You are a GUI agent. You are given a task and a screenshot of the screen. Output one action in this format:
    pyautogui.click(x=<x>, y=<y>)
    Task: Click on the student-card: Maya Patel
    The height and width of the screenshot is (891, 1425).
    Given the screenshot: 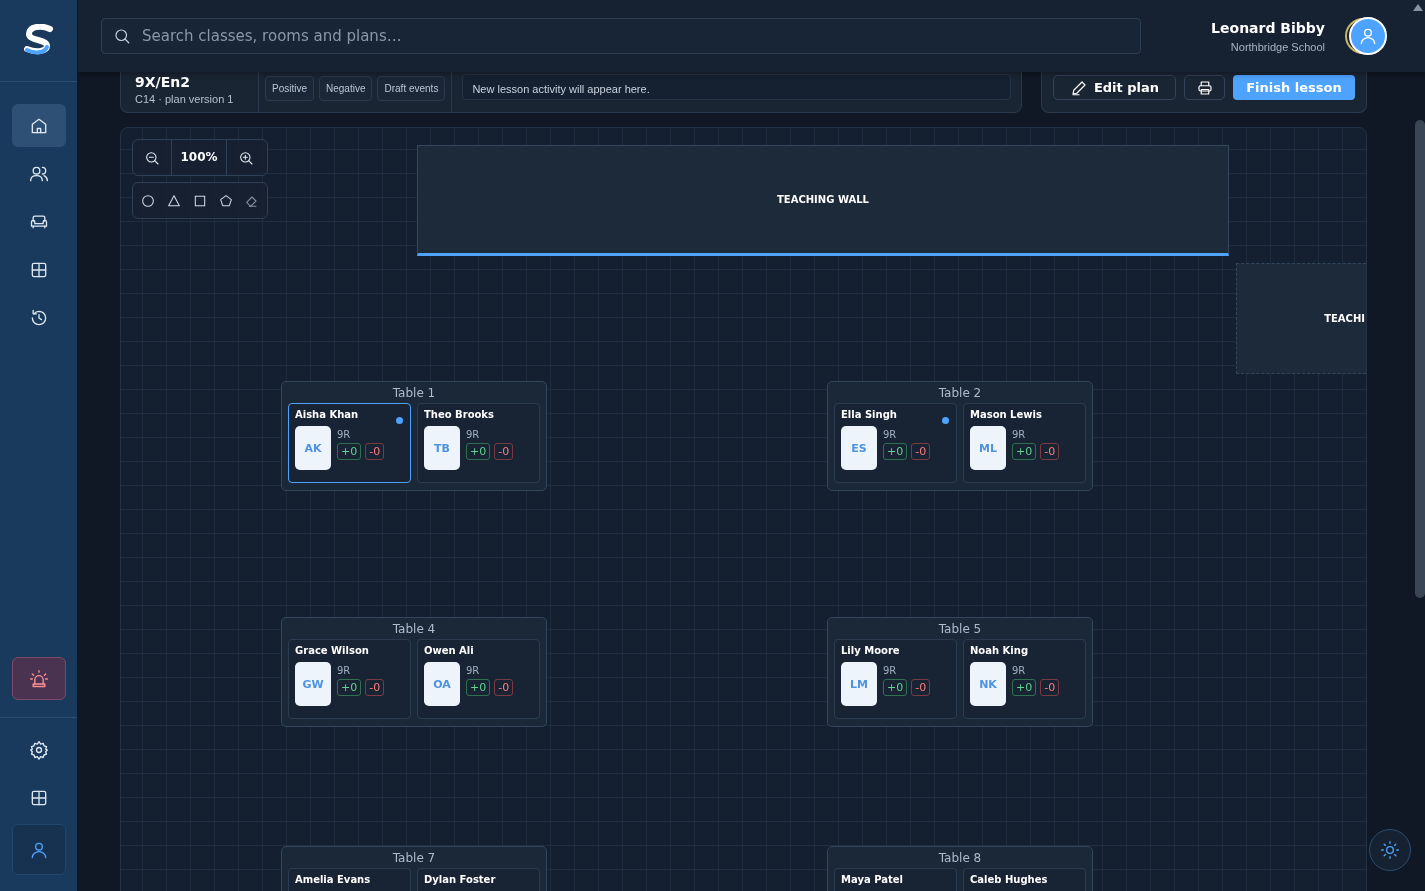 What is the action you would take?
    pyautogui.click(x=895, y=879)
    